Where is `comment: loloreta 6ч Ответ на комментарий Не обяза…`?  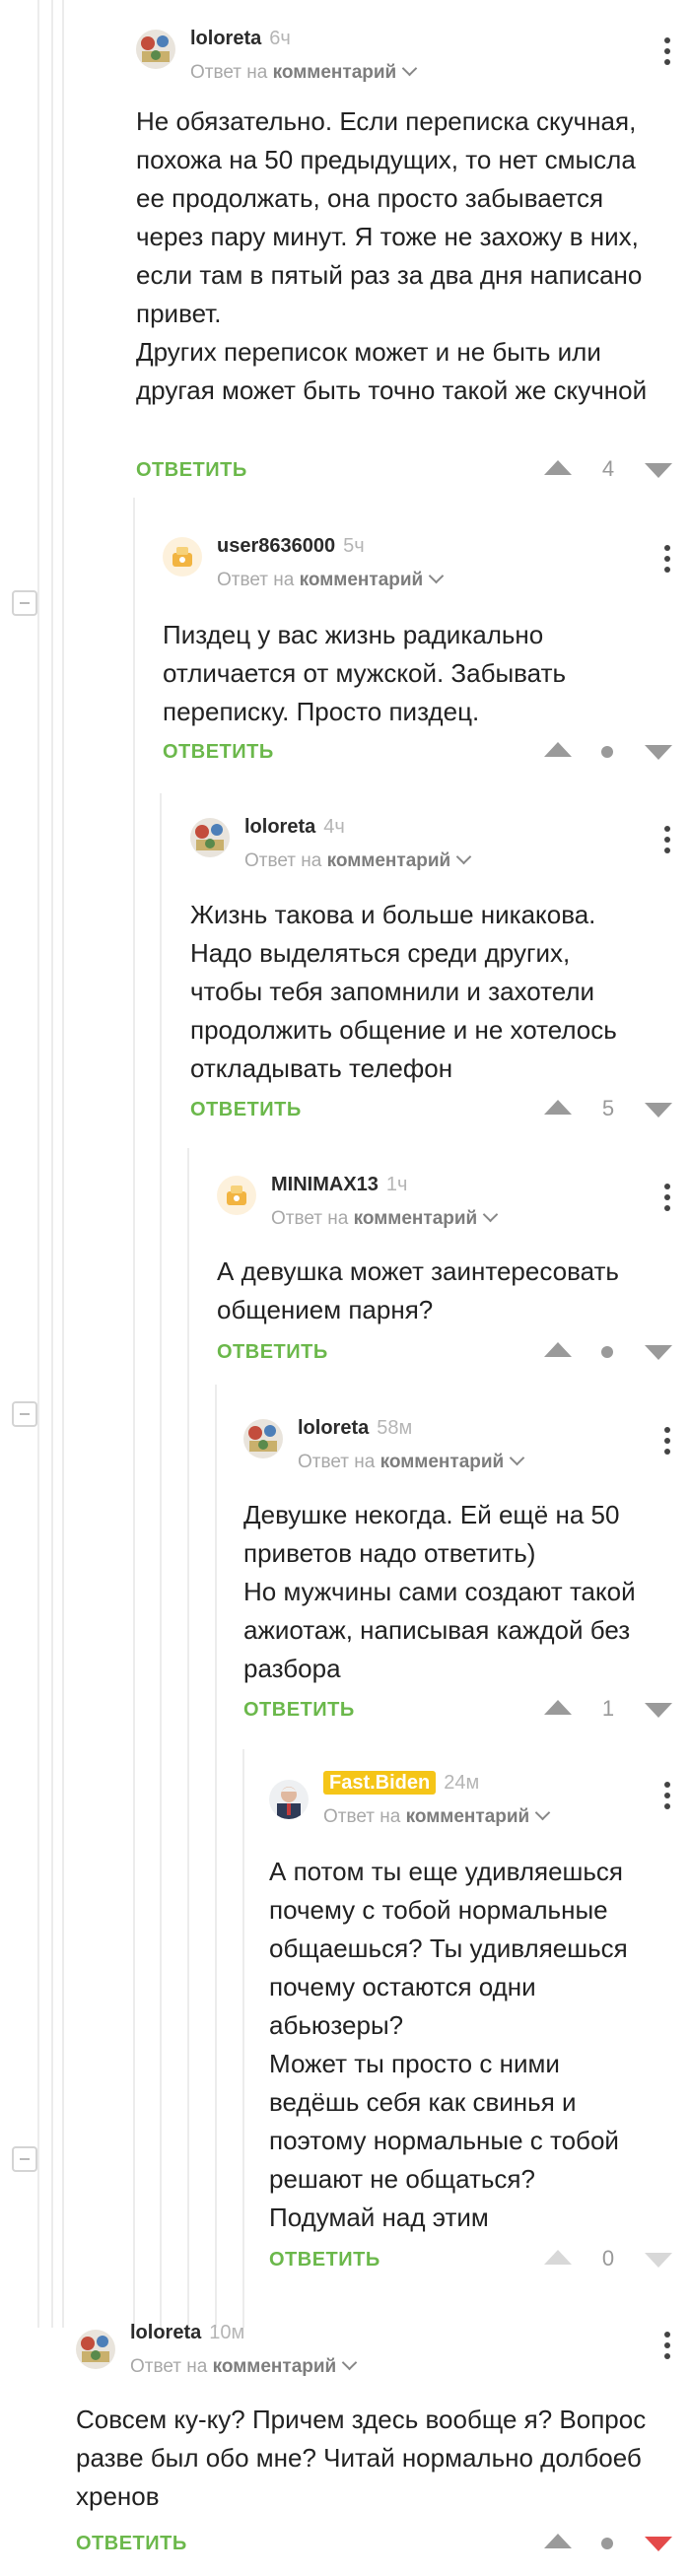 comment: loloreta 6ч Ответ на комментарий Не обяза… is located at coordinates (413, 260).